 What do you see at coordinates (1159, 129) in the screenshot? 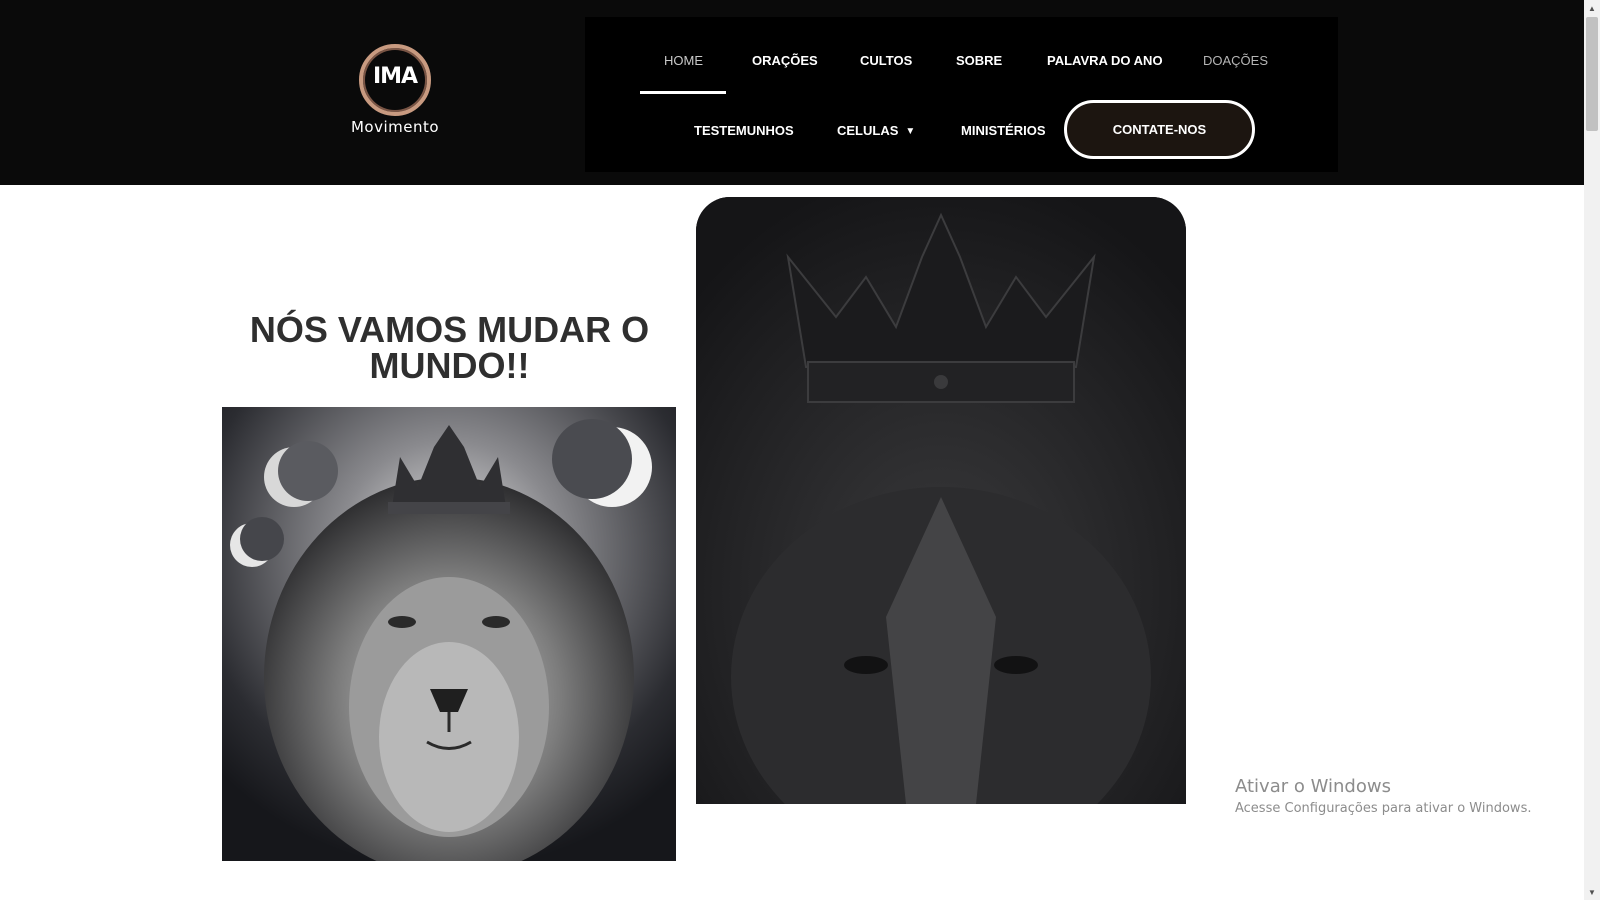
I see `contact-button: CONTATE-NOS` at bounding box center [1159, 129].